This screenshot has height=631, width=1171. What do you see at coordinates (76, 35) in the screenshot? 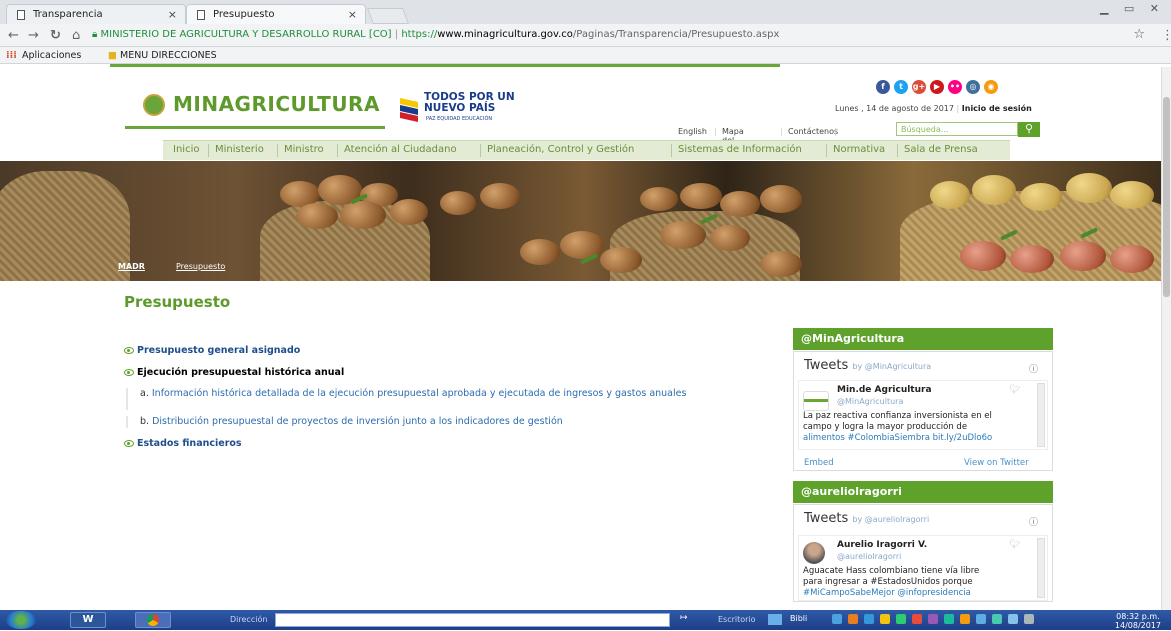
I see `home-icon: ⌂` at bounding box center [76, 35].